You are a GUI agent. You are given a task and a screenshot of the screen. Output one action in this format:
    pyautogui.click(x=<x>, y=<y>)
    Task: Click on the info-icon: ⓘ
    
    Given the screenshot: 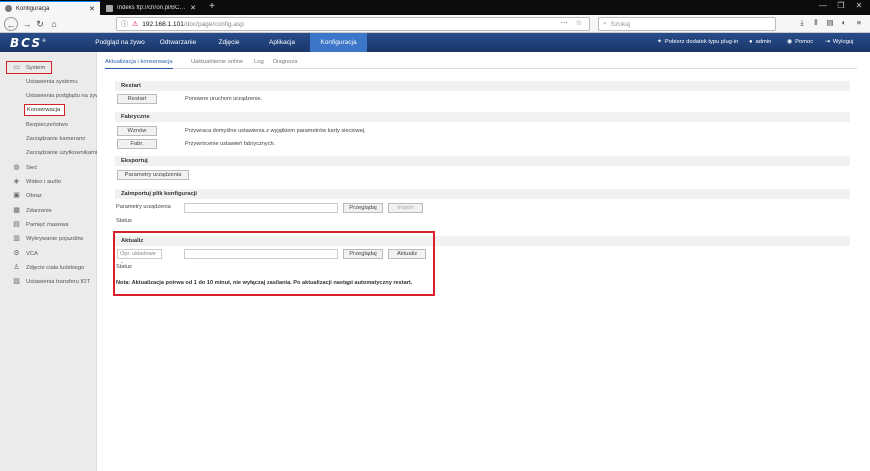 What is the action you would take?
    pyautogui.click(x=124, y=24)
    